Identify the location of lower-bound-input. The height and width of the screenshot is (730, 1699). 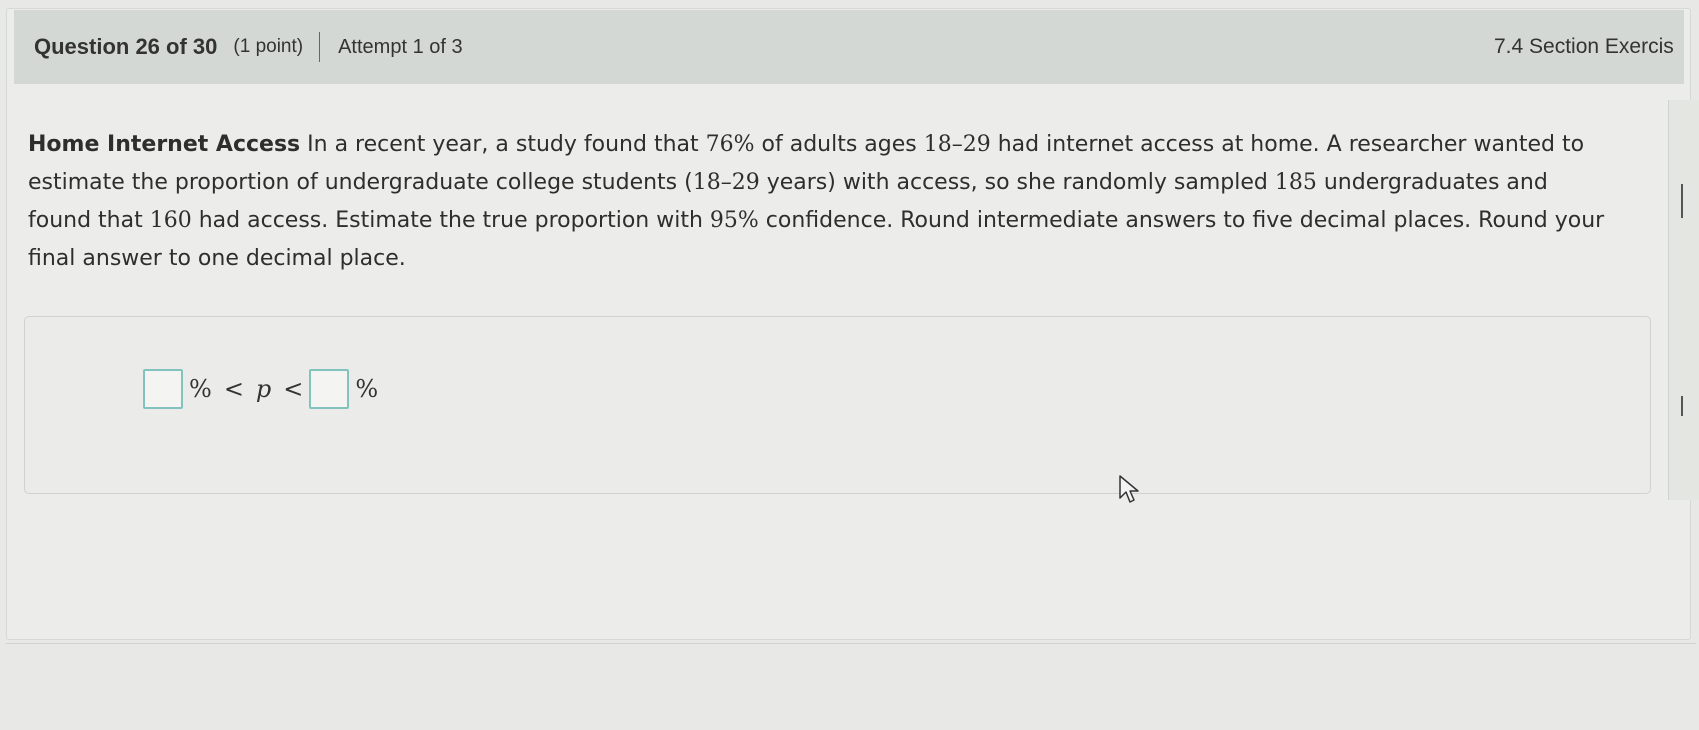
(163, 389).